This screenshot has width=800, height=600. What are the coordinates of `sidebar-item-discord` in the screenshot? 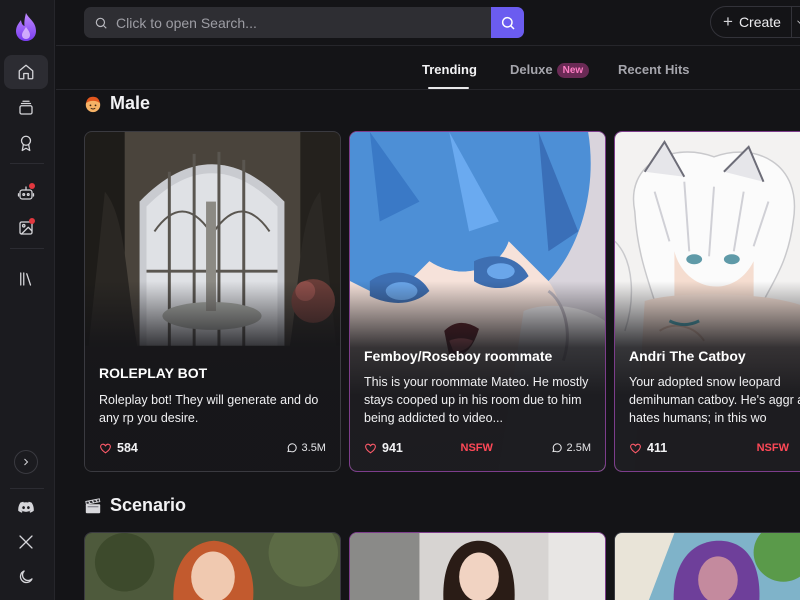 It's located at (26, 507).